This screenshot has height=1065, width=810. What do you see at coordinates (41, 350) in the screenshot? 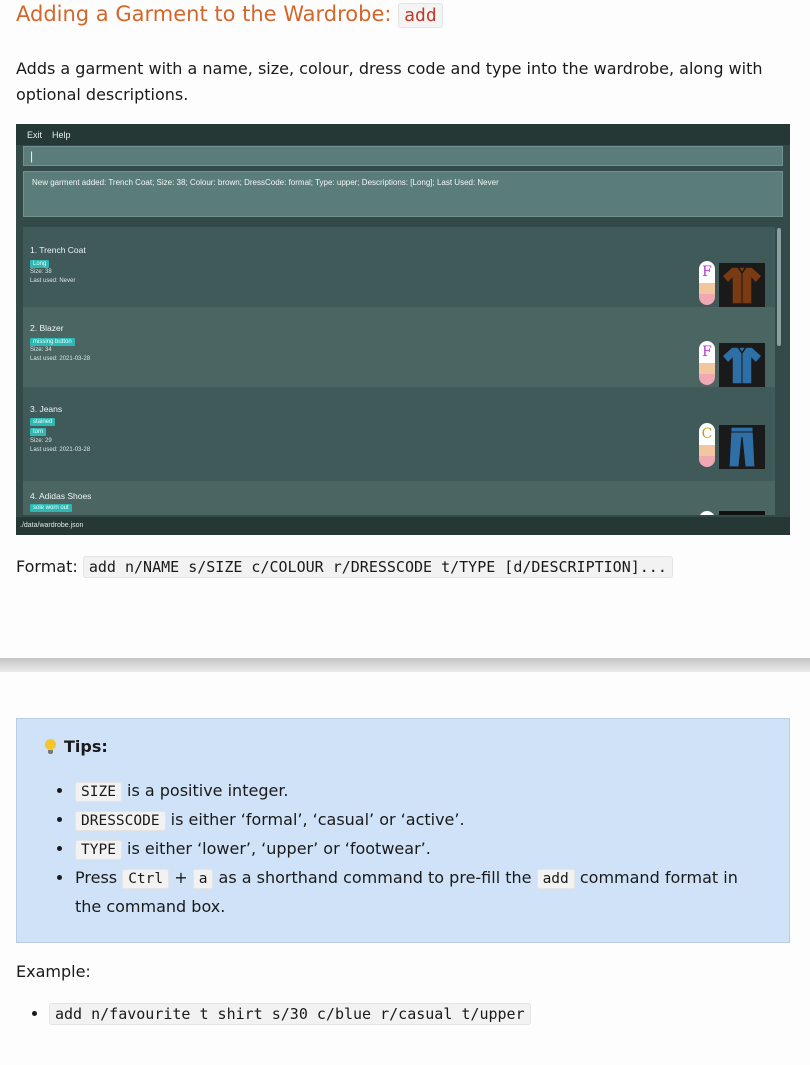
I see `garment-size: Size: 34` at bounding box center [41, 350].